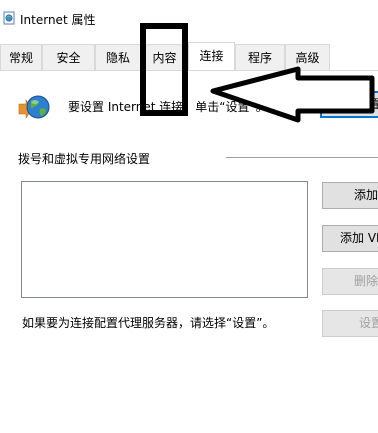  What do you see at coordinates (9, 18) in the screenshot?
I see `internet-options-icon` at bounding box center [9, 18].